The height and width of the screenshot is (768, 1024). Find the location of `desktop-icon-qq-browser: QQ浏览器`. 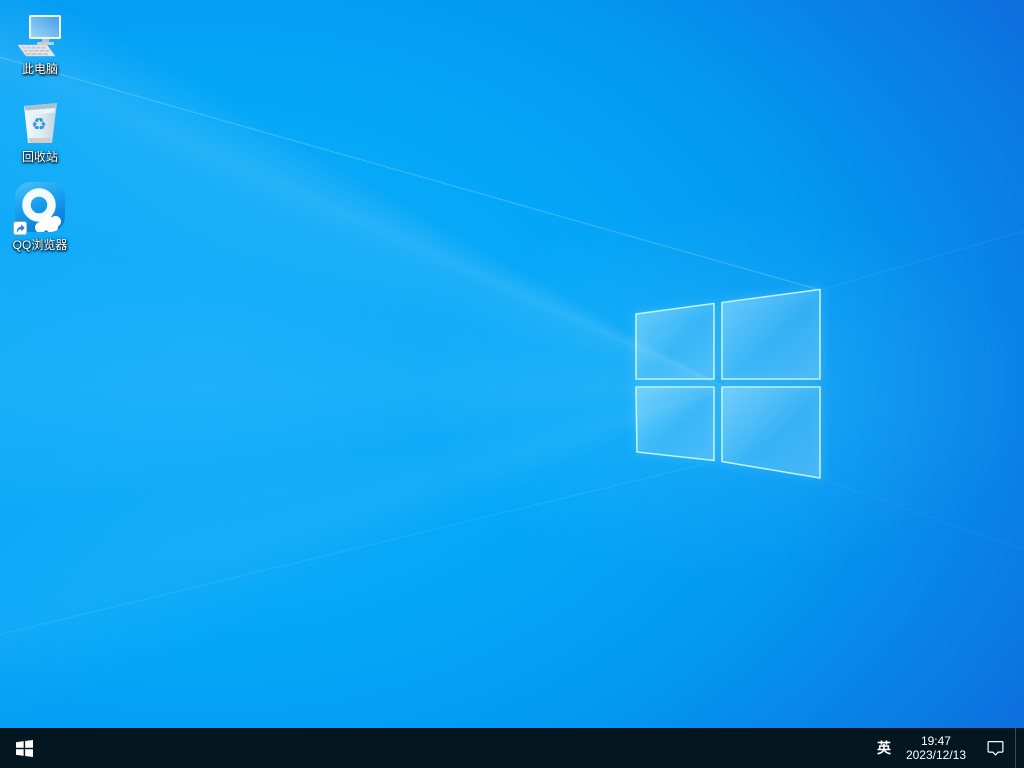

desktop-icon-qq-browser: QQ浏览器 is located at coordinates (40, 217).